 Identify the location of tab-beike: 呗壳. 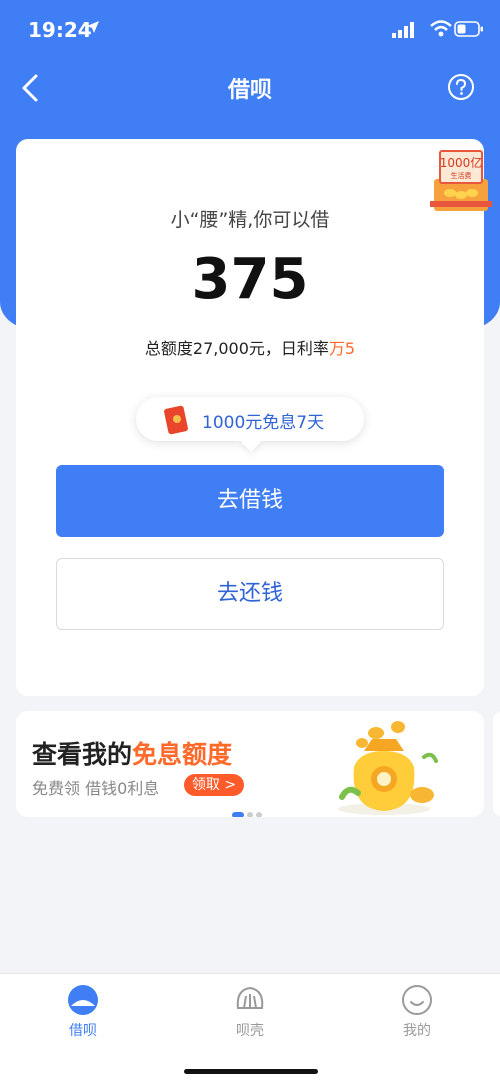
(250, 1012).